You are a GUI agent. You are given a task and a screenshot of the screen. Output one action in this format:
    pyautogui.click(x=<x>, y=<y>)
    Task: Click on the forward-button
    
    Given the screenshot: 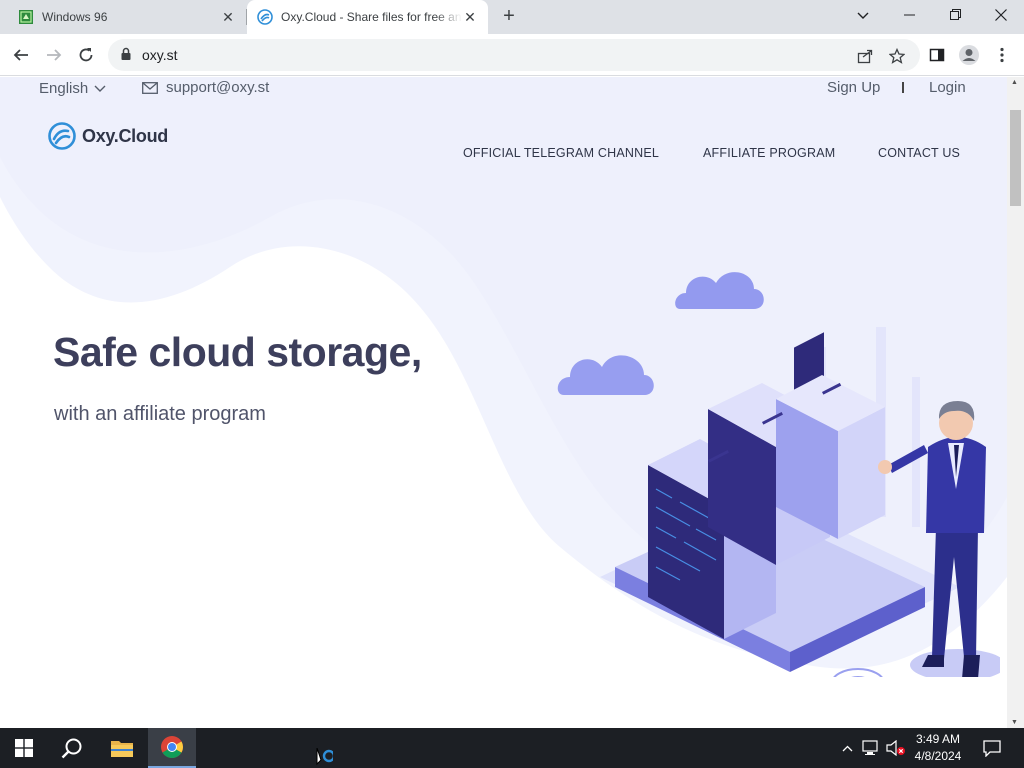 What is the action you would take?
    pyautogui.click(x=54, y=55)
    